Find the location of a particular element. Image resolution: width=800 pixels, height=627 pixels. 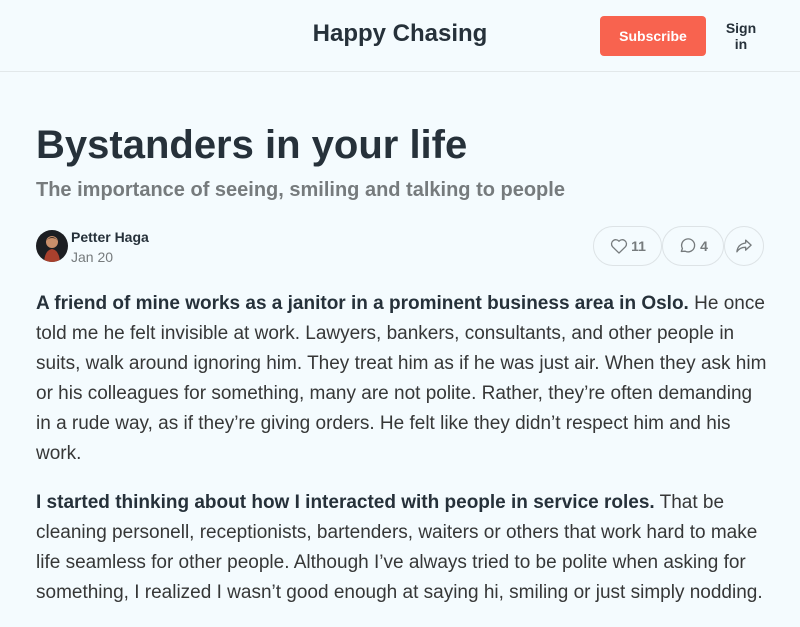

comment-bubble-icon is located at coordinates (688, 246).